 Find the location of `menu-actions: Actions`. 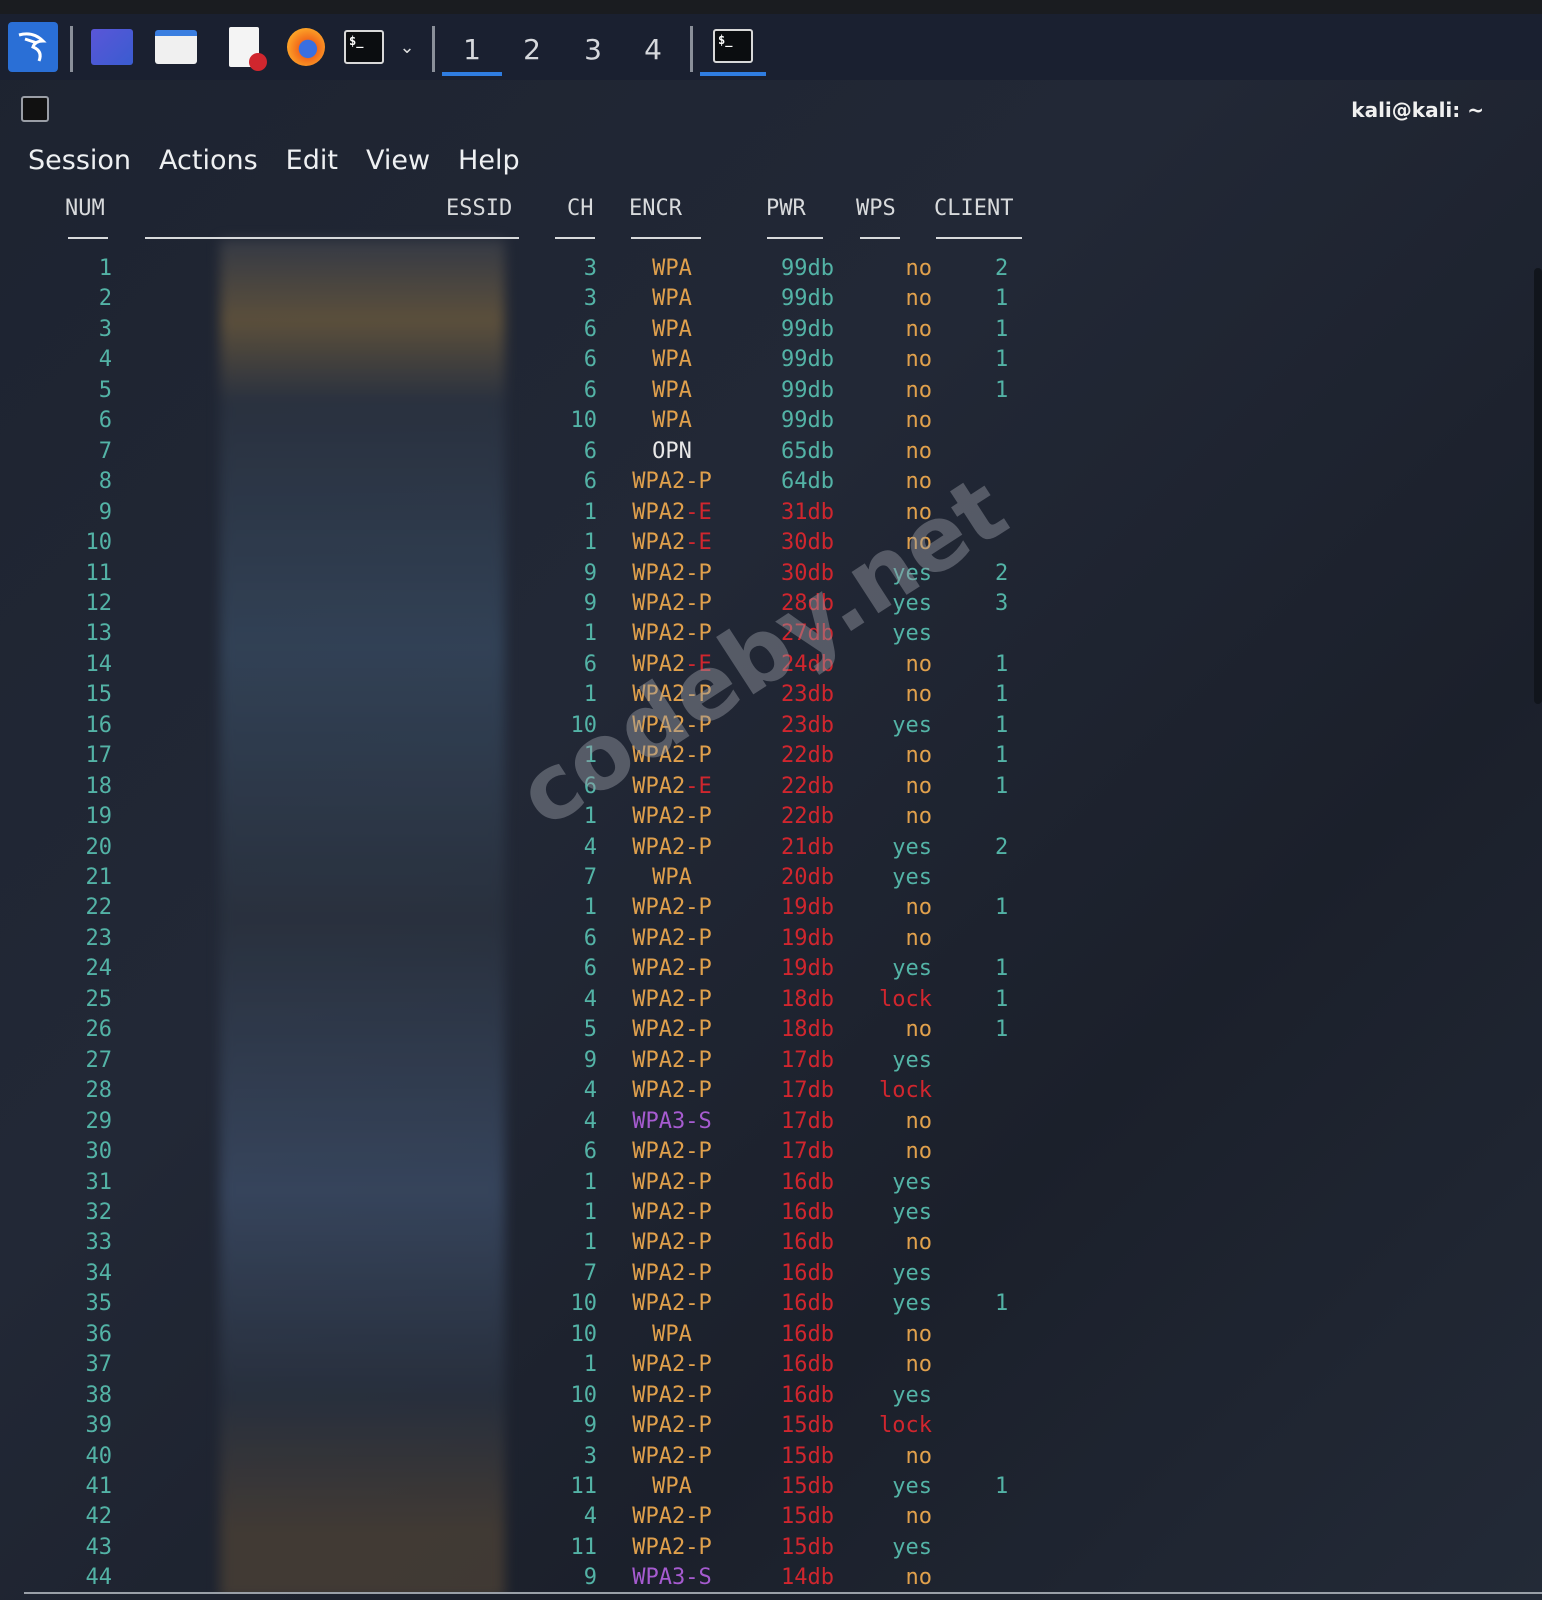

menu-actions: Actions is located at coordinates (208, 160).